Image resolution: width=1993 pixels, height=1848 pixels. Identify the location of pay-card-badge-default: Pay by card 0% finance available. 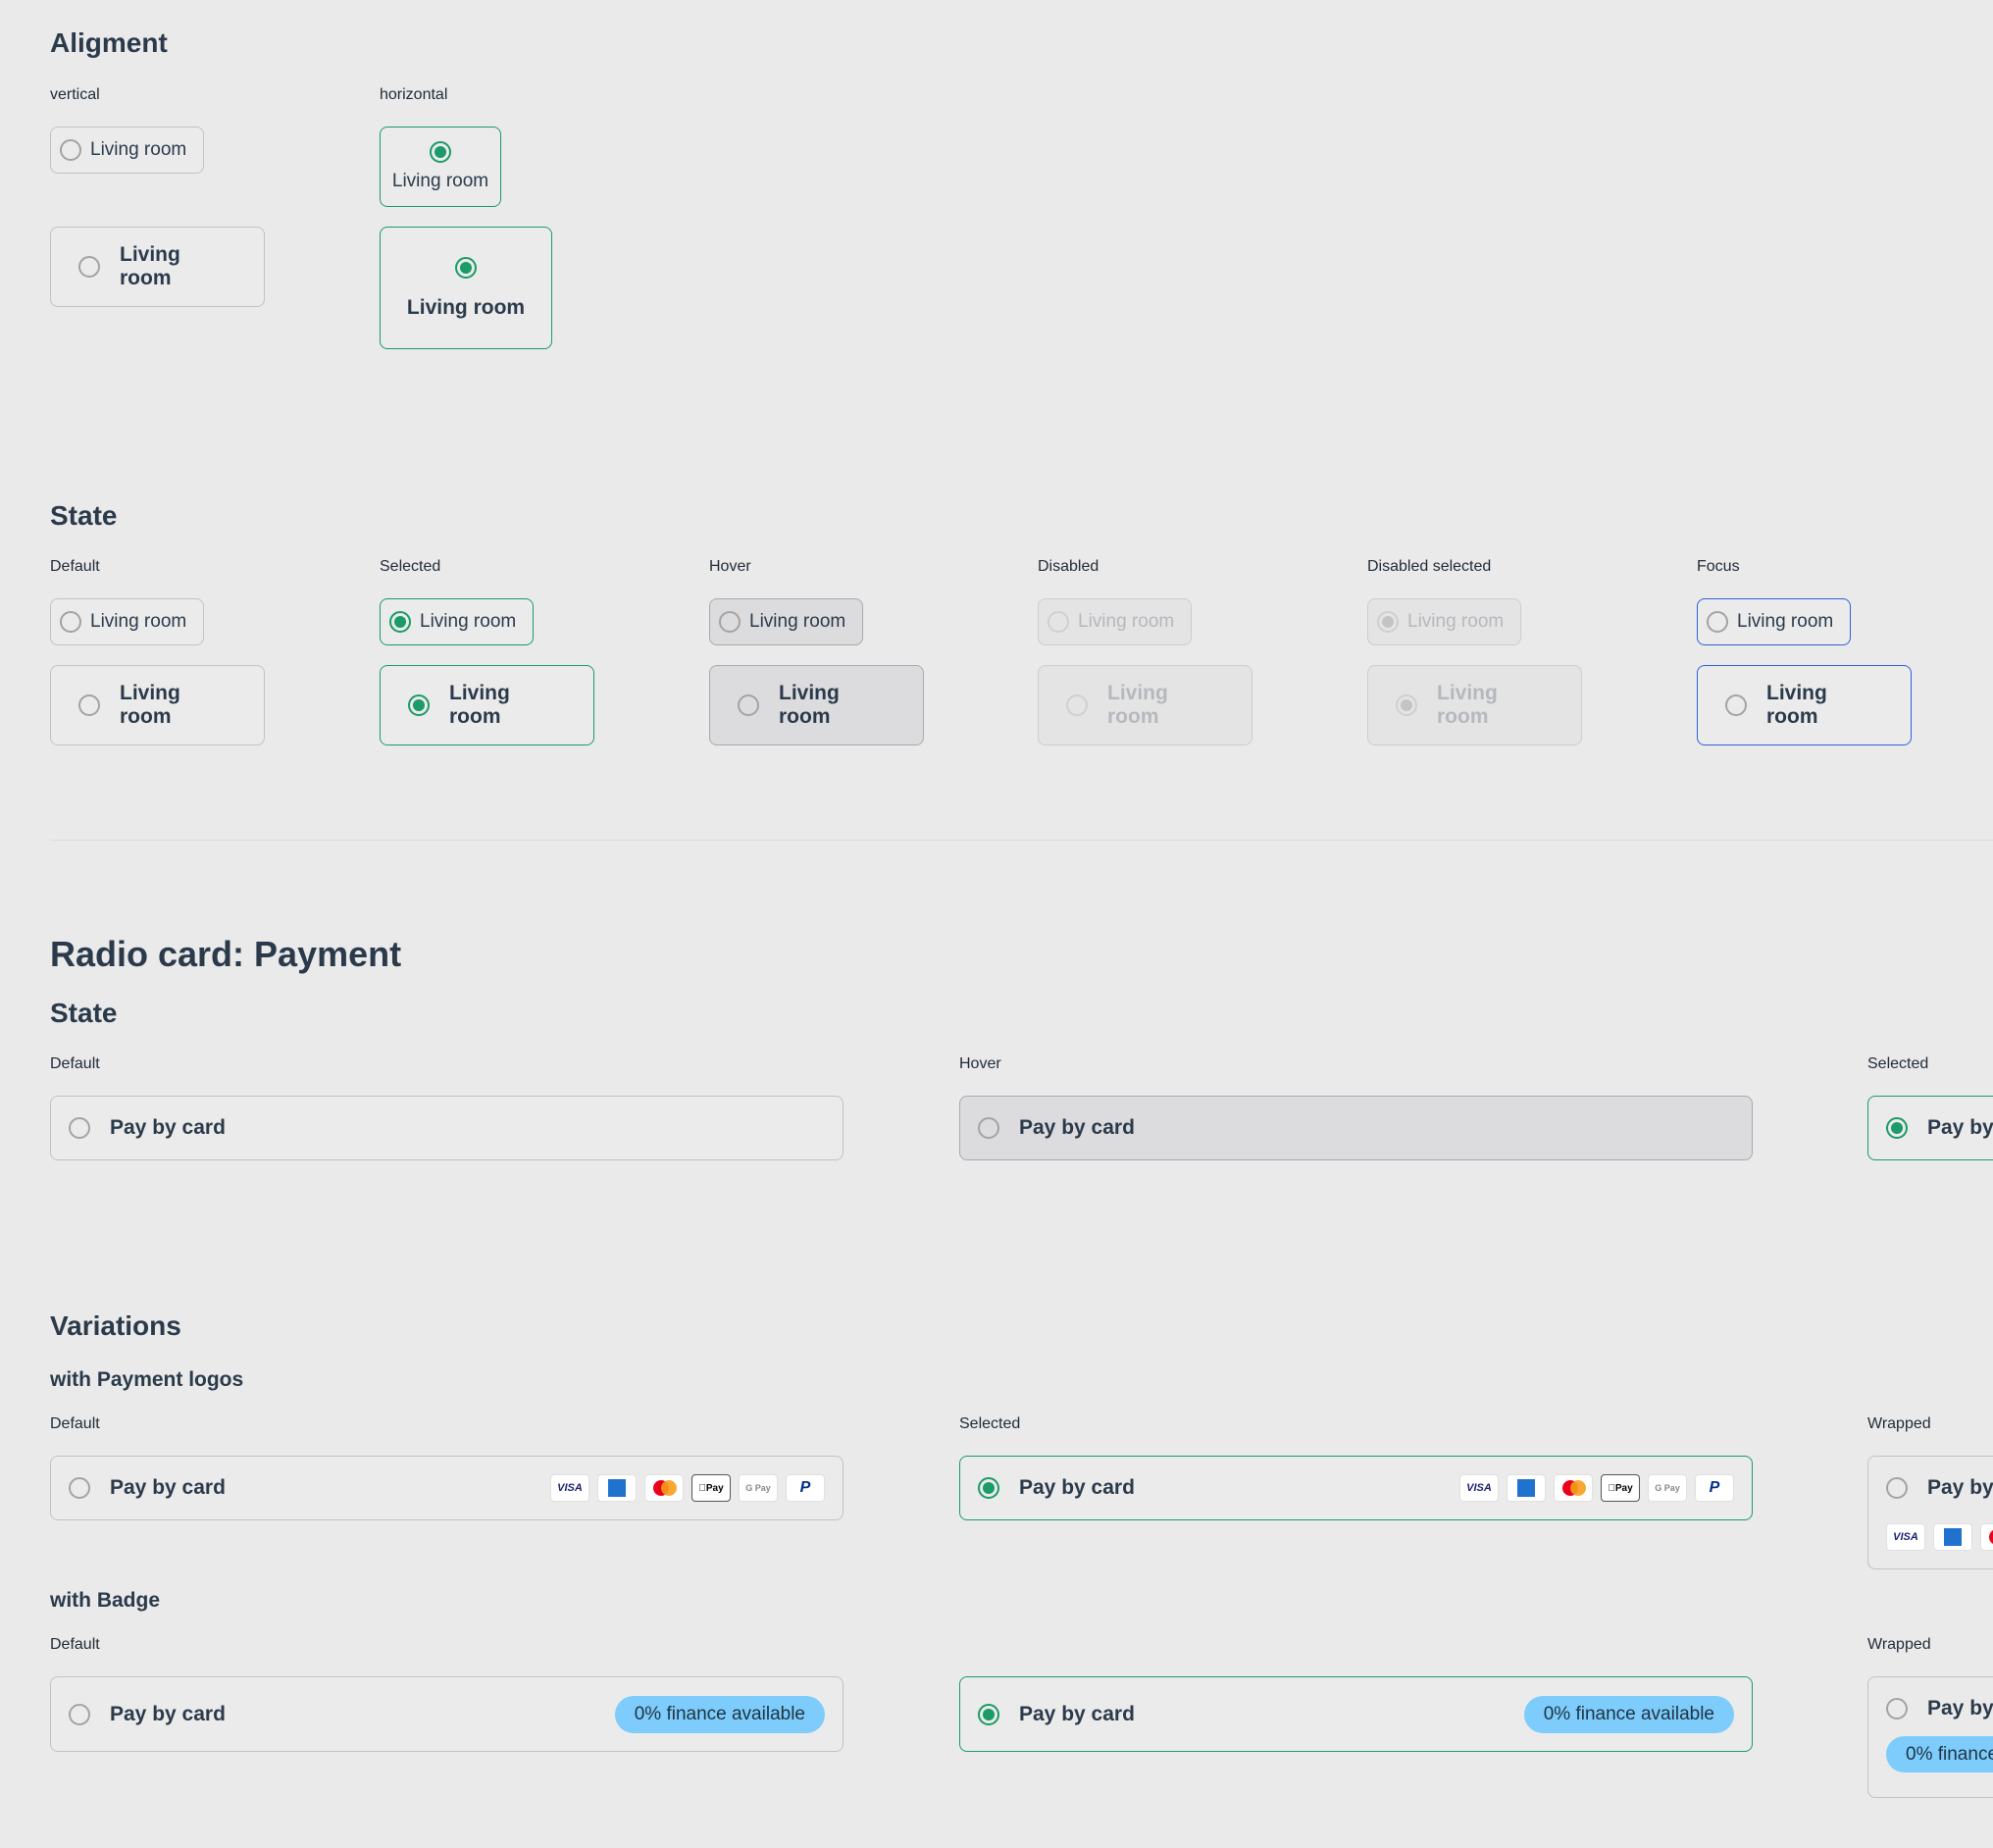
(446, 1714).